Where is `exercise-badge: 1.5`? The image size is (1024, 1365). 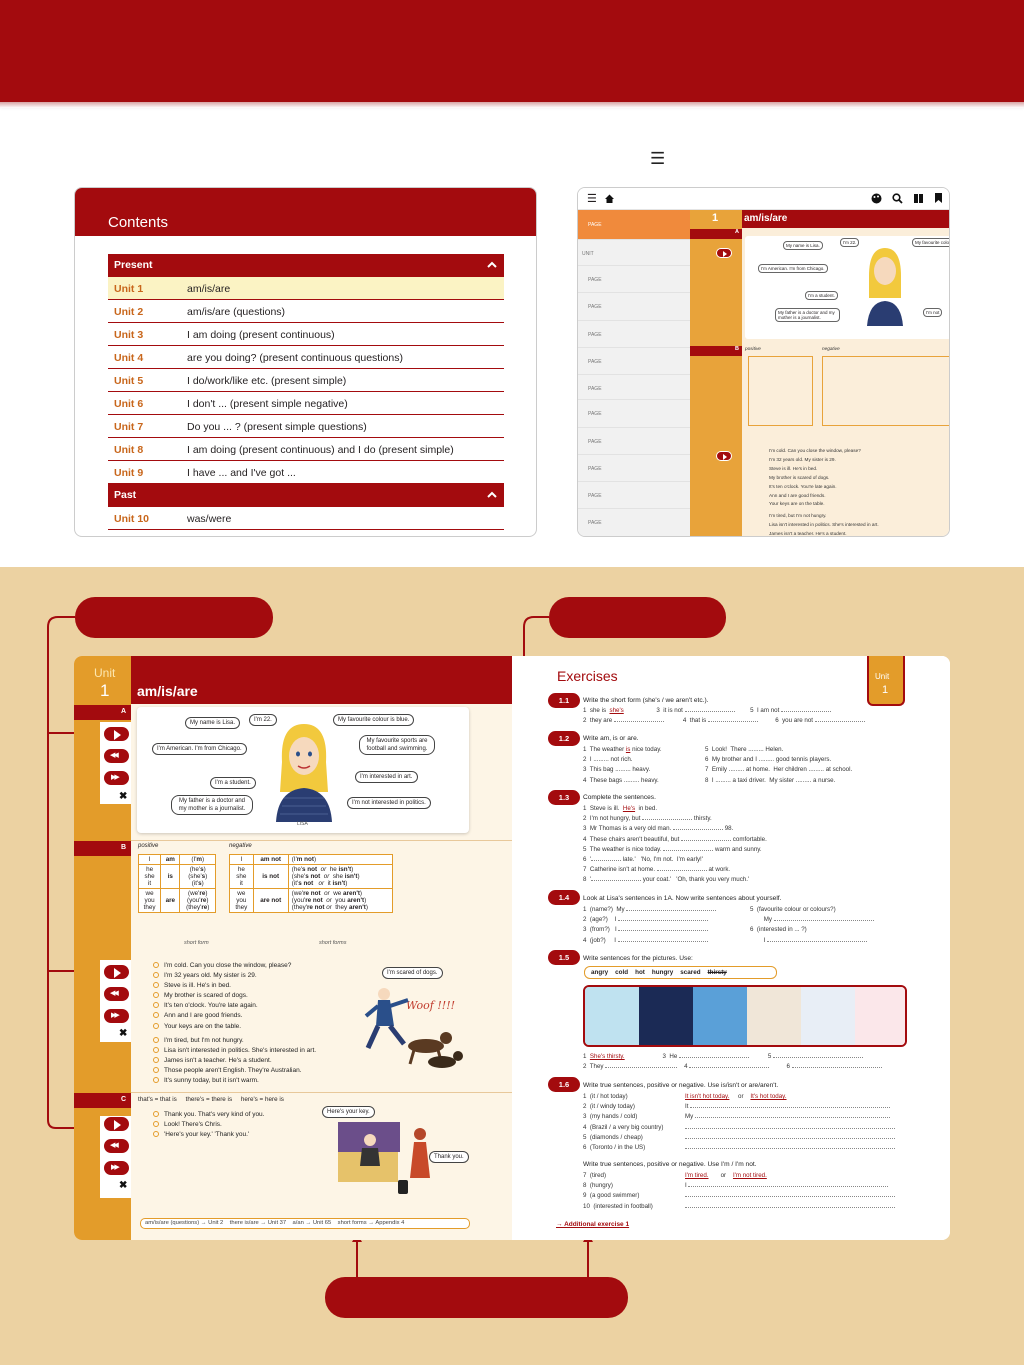
exercise-badge: 1.5 is located at coordinates (564, 957).